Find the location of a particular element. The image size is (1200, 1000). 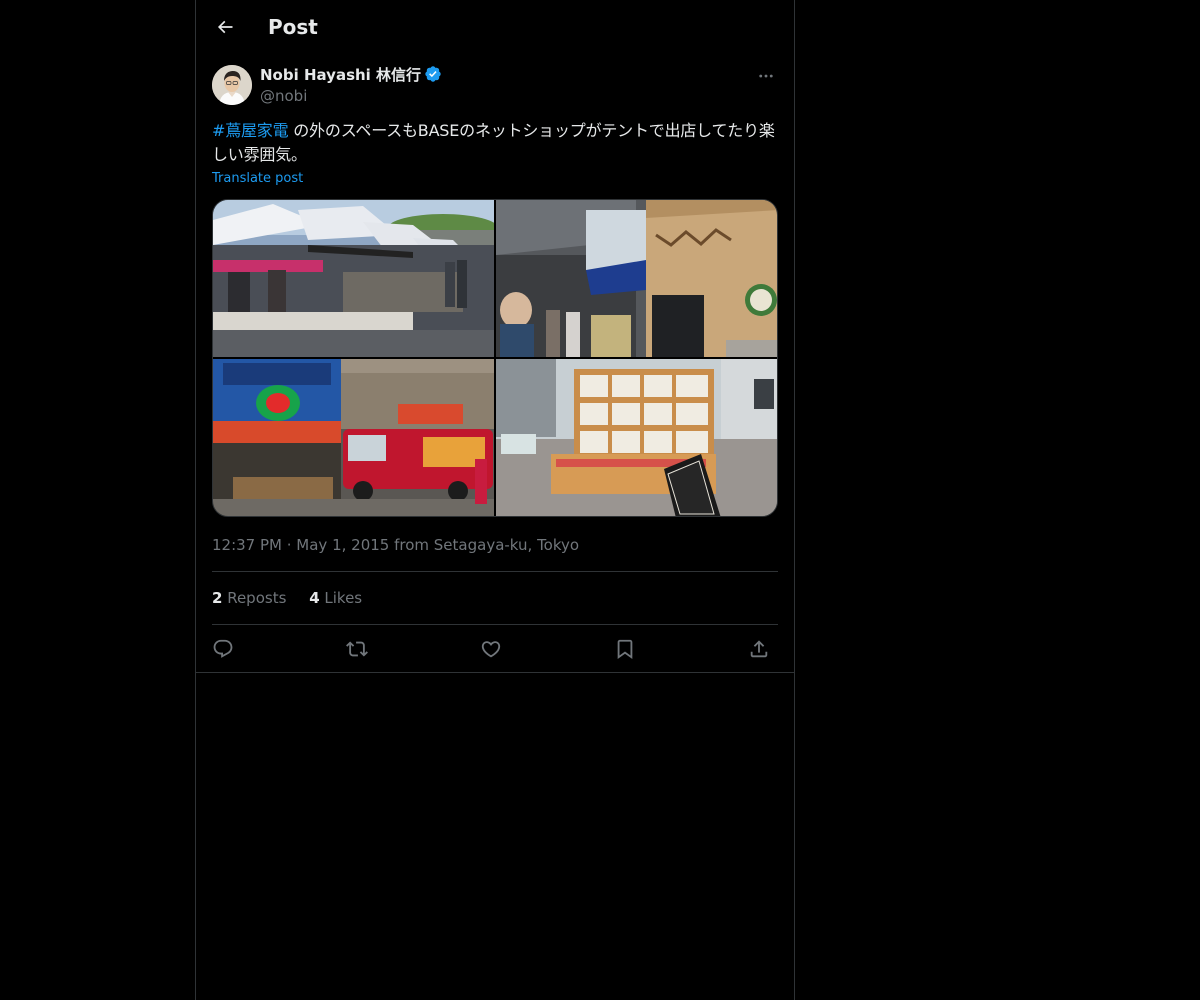

translate-post-link: Translate post is located at coordinates (257, 179).